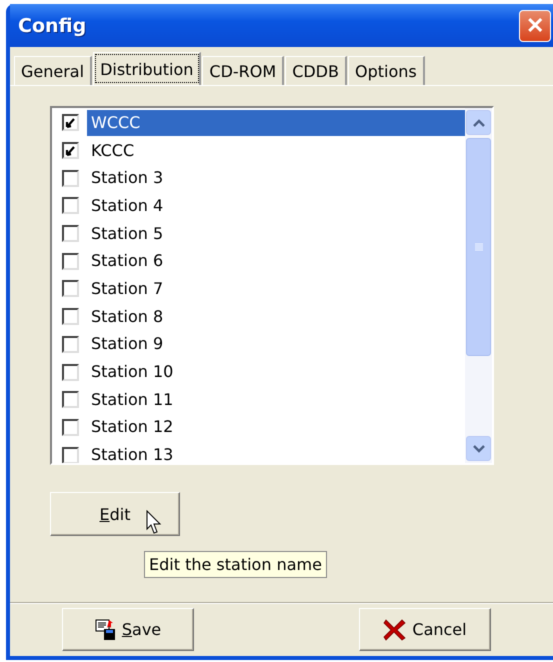 Image resolution: width=553 pixels, height=662 pixels. What do you see at coordinates (276, 289) in the screenshot?
I see `station-item: Station 7` at bounding box center [276, 289].